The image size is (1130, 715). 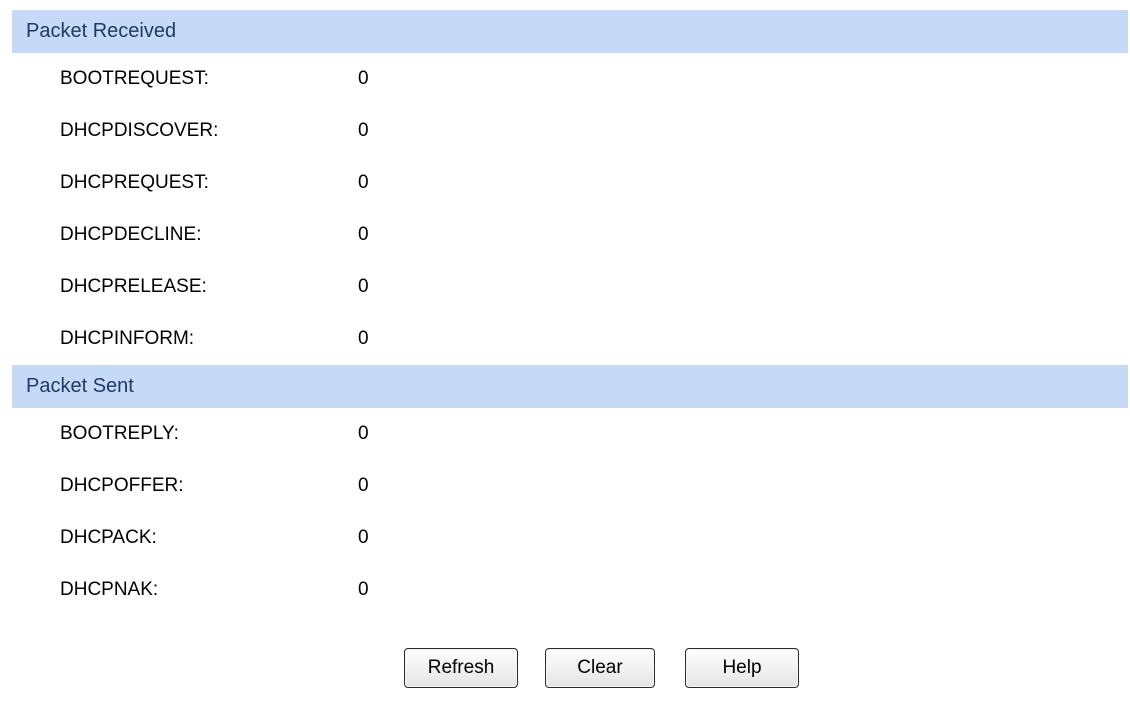 I want to click on stat-row-dhcpinform: DHCPINFORM: 0, so click(x=570, y=339).